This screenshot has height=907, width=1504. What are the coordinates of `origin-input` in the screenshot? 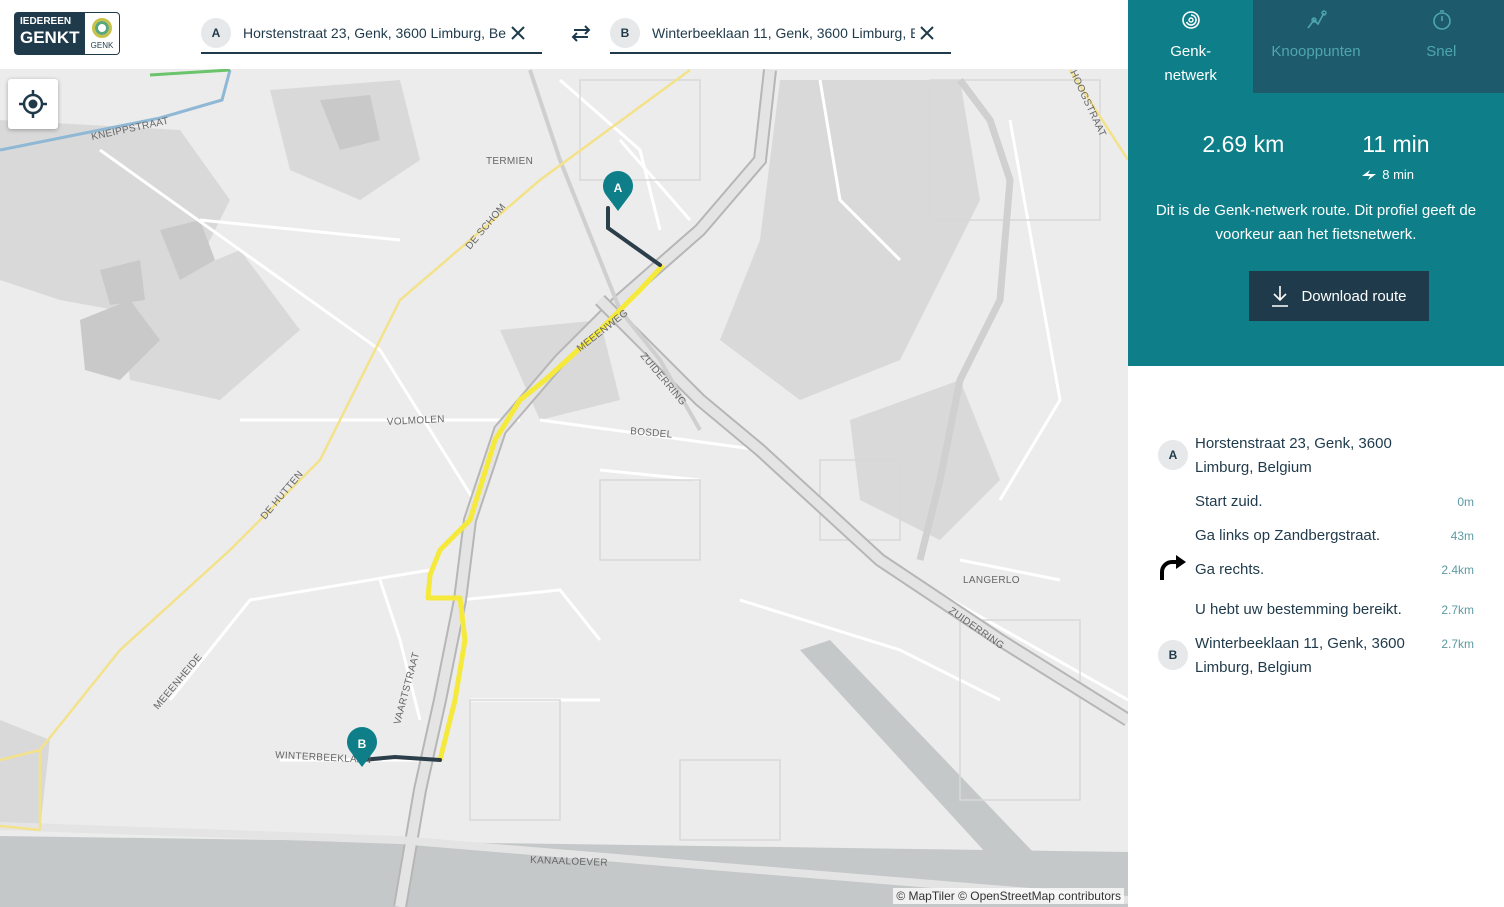 It's located at (374, 33).